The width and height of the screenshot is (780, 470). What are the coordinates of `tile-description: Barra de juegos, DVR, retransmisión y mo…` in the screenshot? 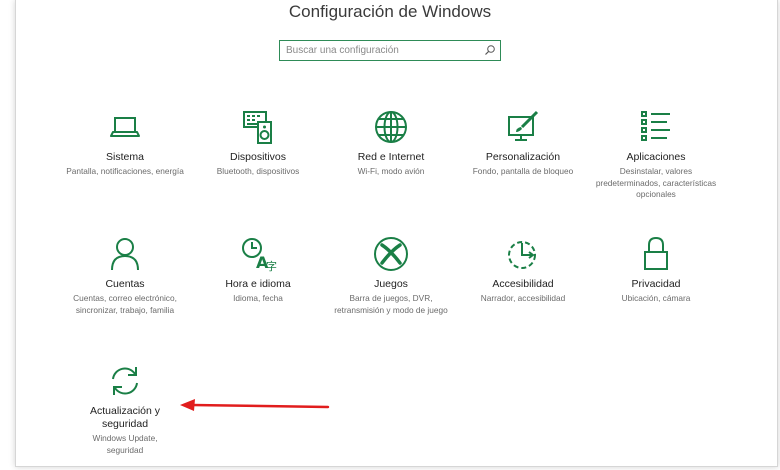 It's located at (391, 304).